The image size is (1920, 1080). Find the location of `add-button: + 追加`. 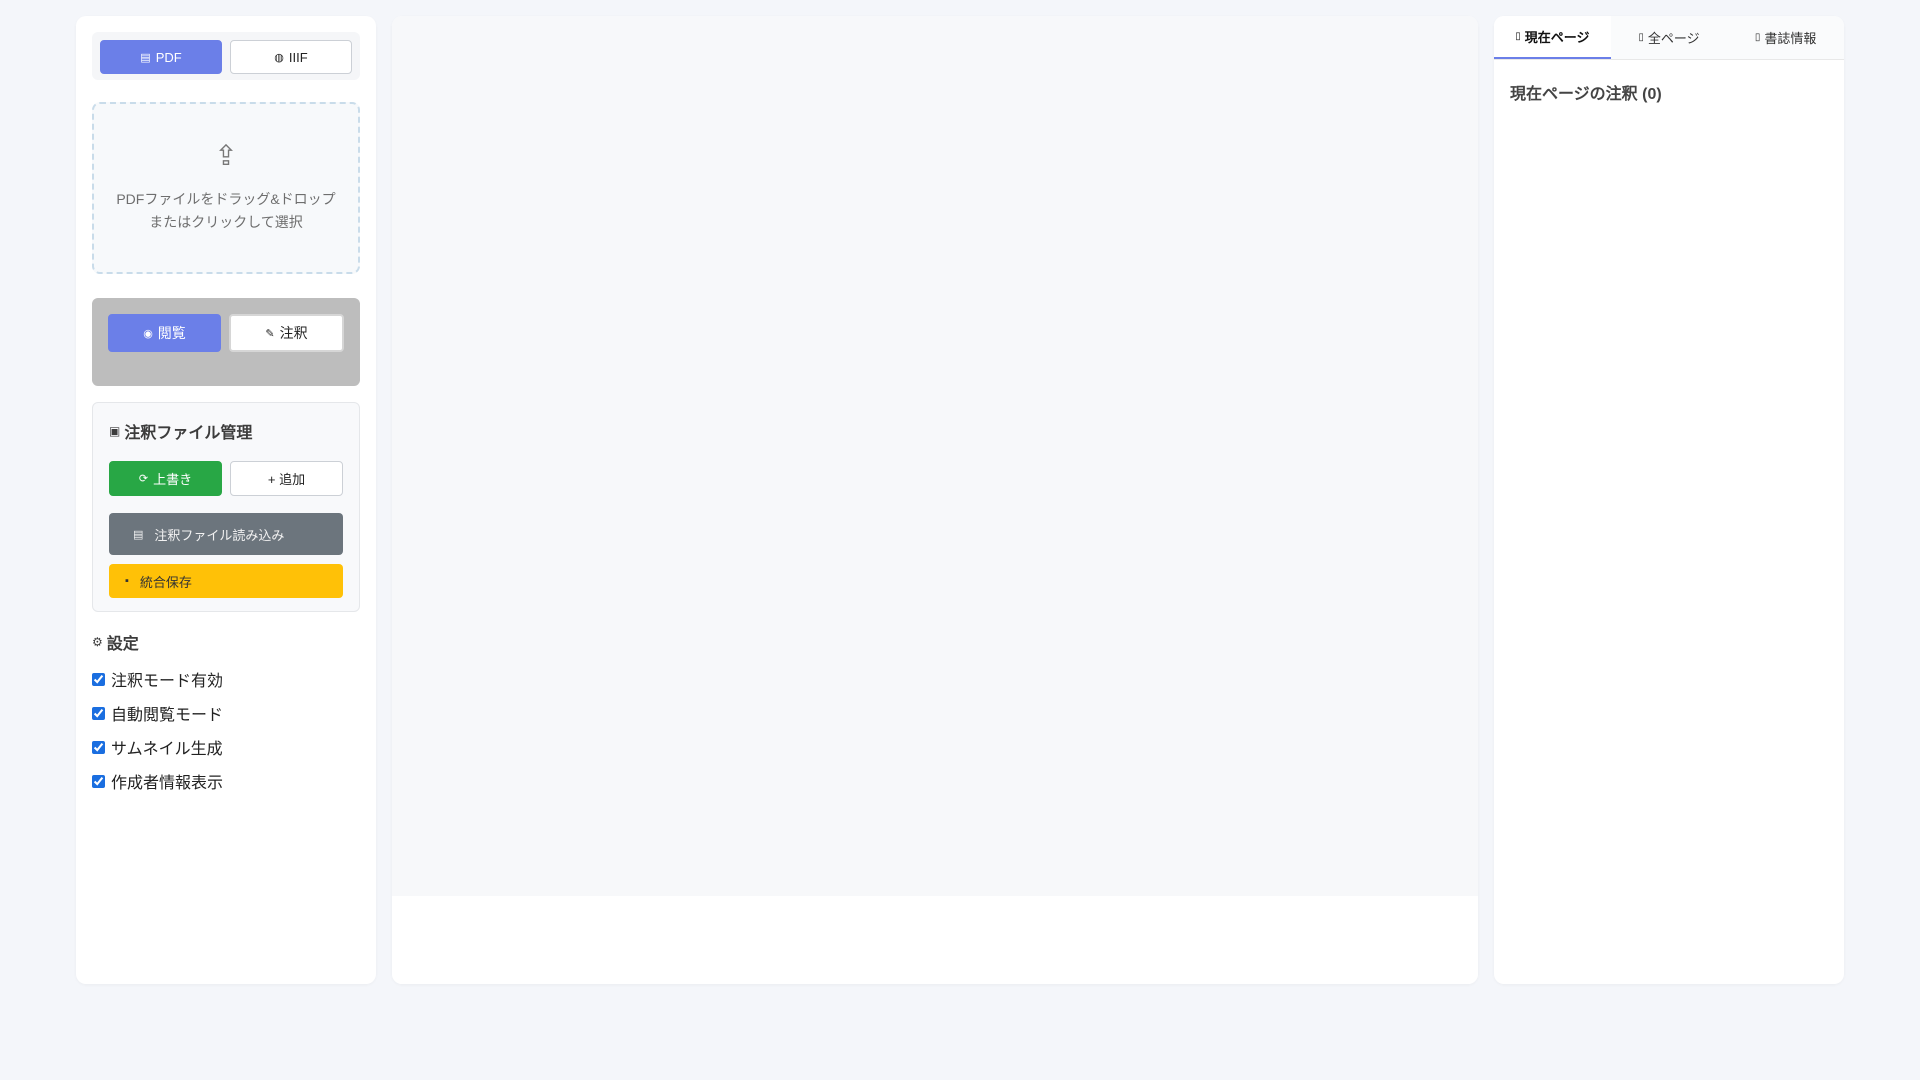

add-button: + 追加 is located at coordinates (286, 478).